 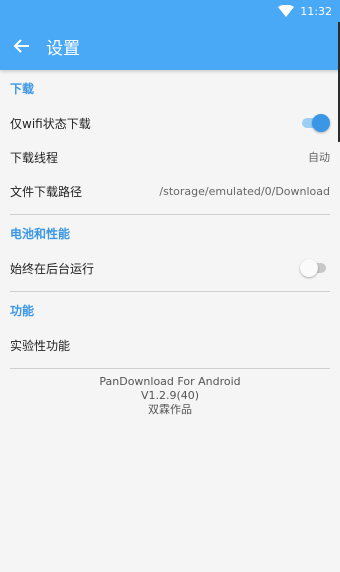 What do you see at coordinates (22, 88) in the screenshot?
I see `section-header-download: 下载` at bounding box center [22, 88].